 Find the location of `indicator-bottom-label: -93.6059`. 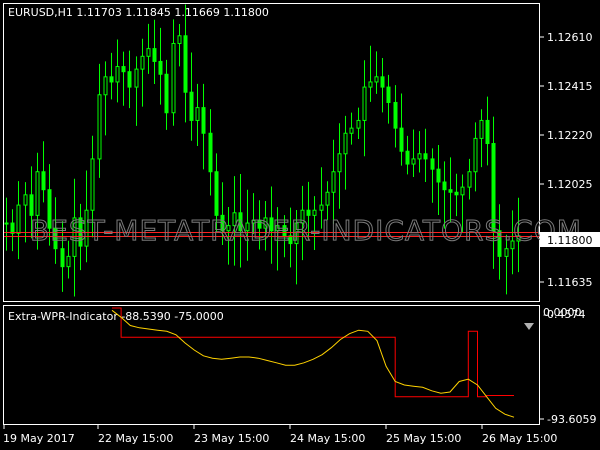

indicator-bottom-label: -93.6059 is located at coordinates (571, 419).